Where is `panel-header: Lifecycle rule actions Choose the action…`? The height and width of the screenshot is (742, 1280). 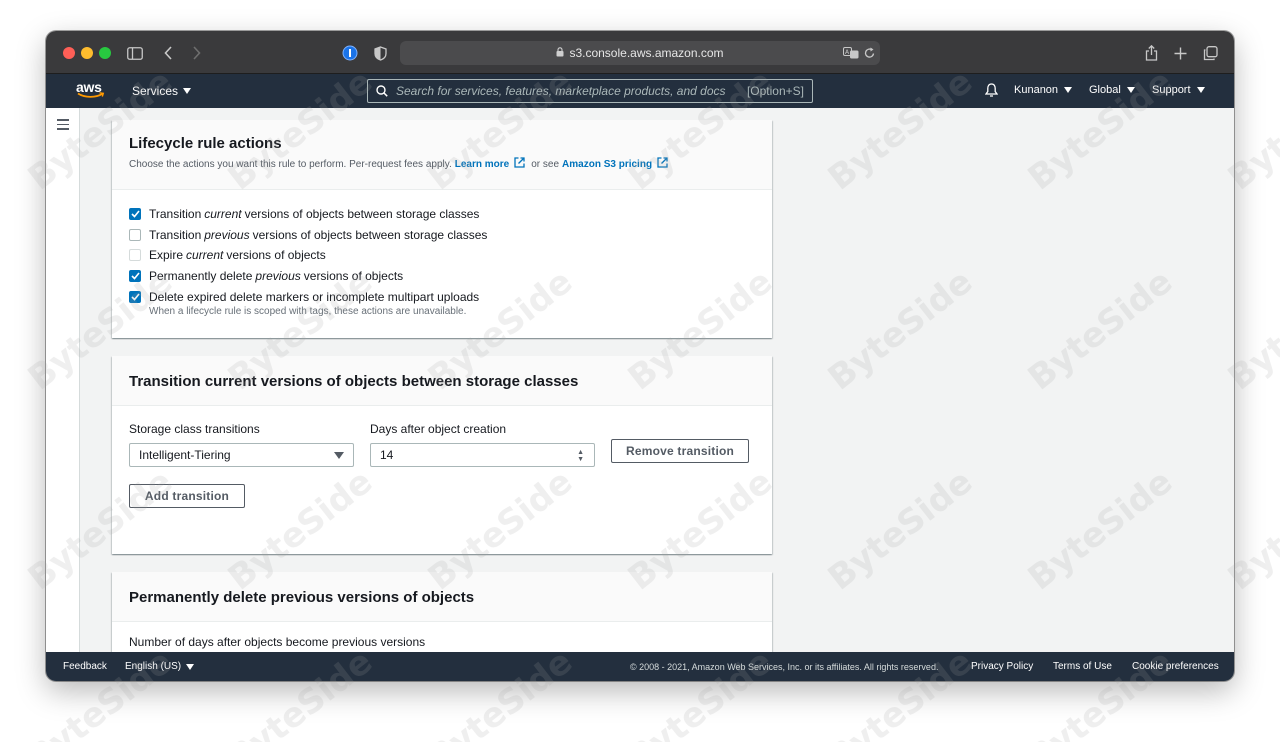 panel-header: Lifecycle rule actions Choose the action… is located at coordinates (442, 155).